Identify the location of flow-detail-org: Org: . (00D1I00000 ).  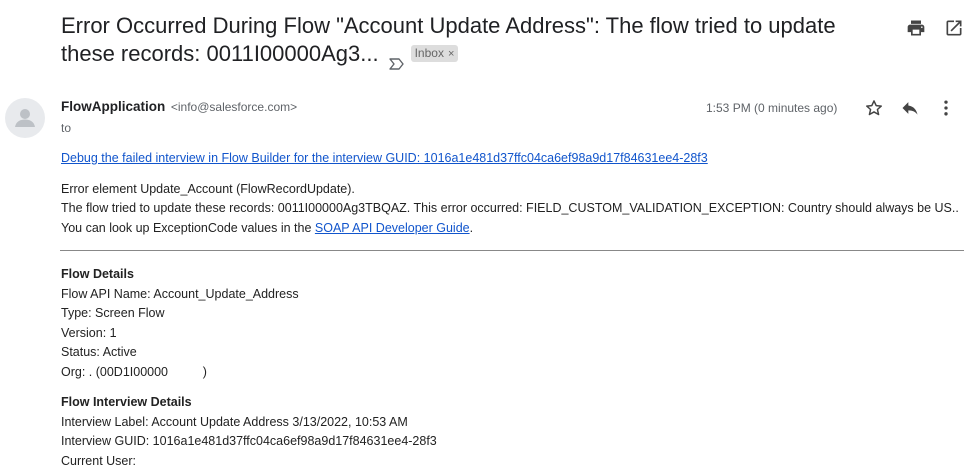
(134, 371).